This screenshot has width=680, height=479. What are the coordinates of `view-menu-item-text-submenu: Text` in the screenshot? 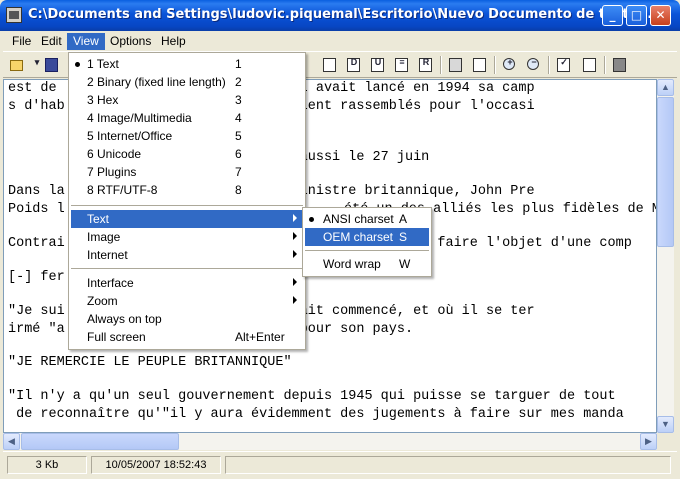 It's located at (187, 219).